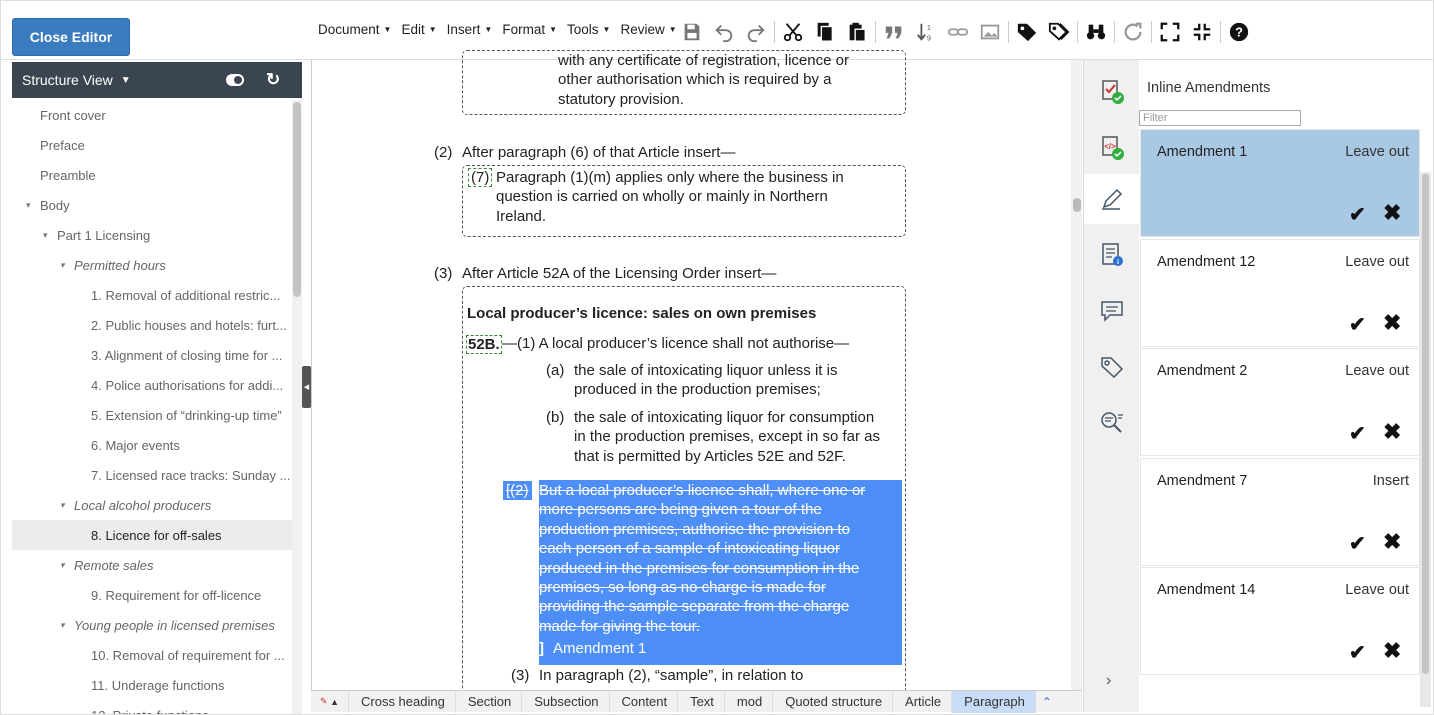 The image size is (1434, 715). What do you see at coordinates (152, 445) in the screenshot?
I see `tree-item: 6. Major events` at bounding box center [152, 445].